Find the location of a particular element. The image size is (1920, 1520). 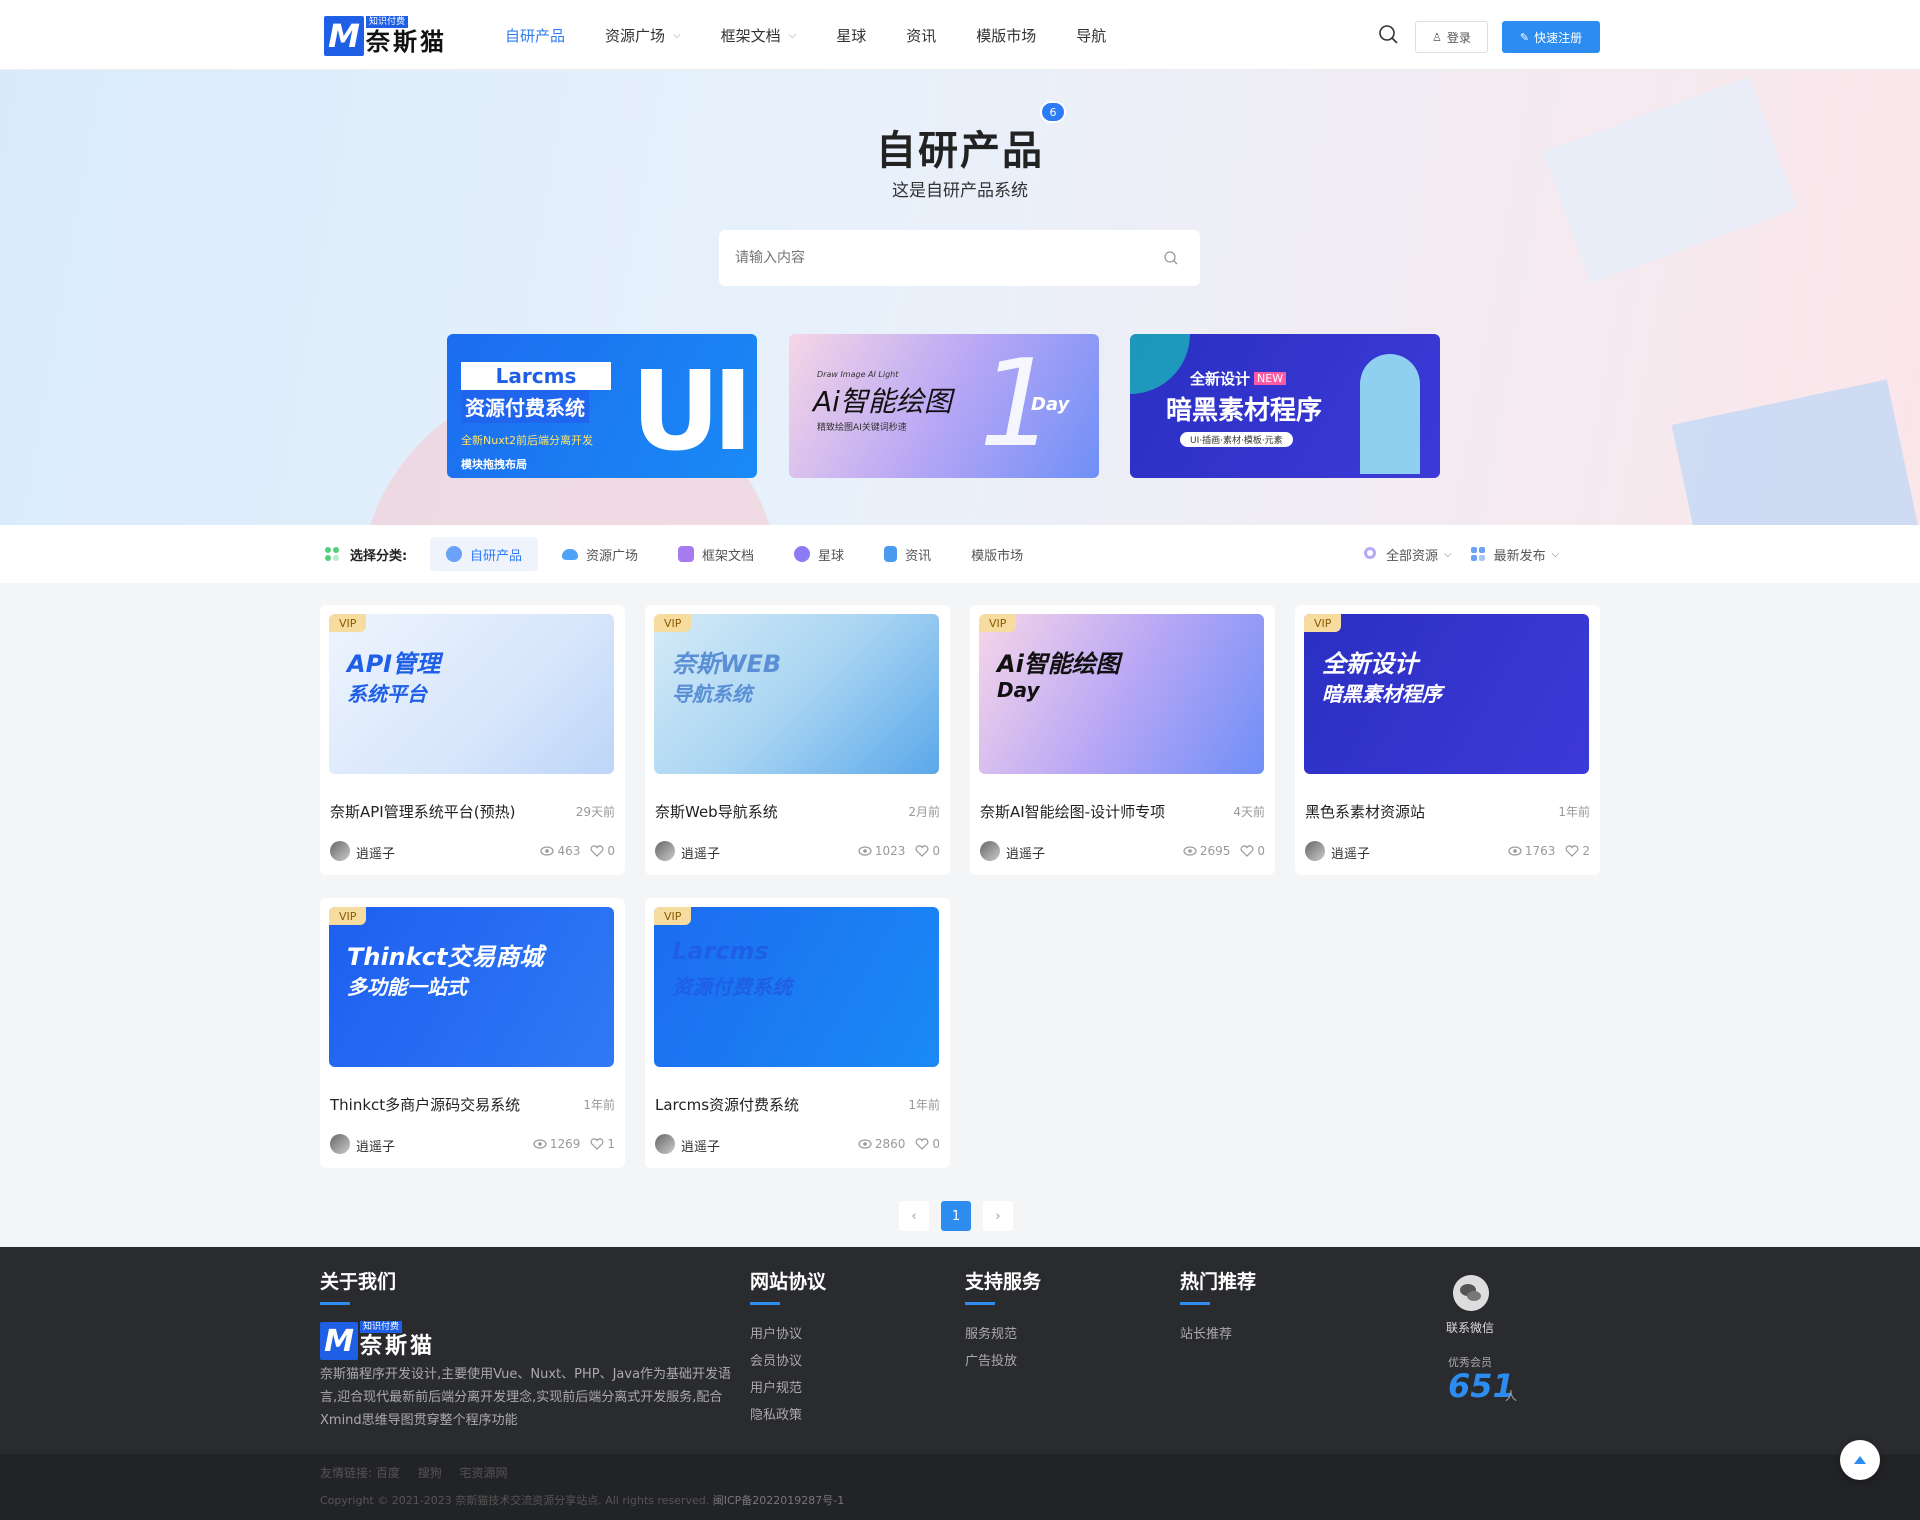

wechat-icon is located at coordinates (1471, 1293).